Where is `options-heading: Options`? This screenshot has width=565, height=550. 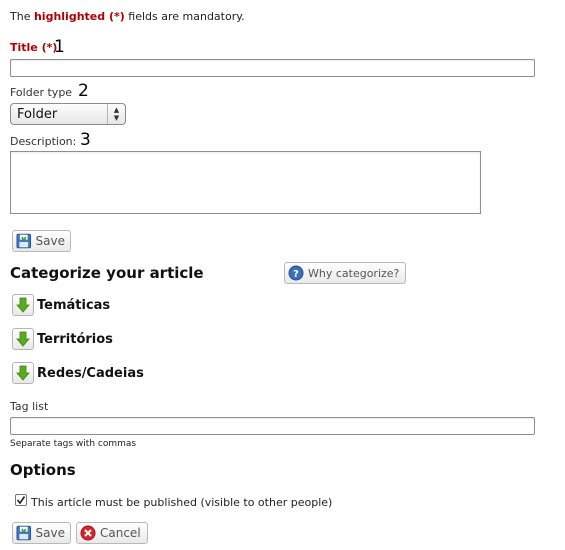
options-heading: Options is located at coordinates (43, 470).